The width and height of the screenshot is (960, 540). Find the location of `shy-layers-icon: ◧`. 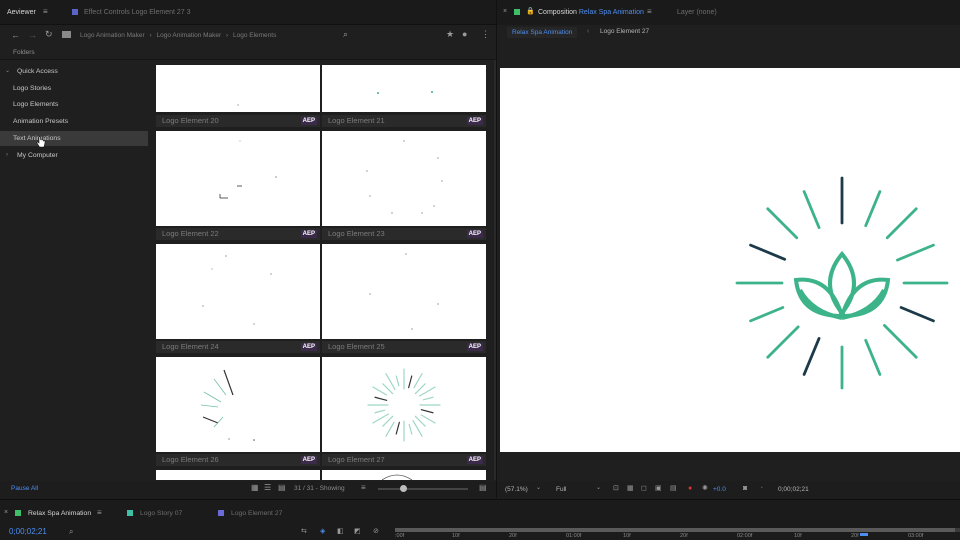

shy-layers-icon: ◧ is located at coordinates (340, 531).